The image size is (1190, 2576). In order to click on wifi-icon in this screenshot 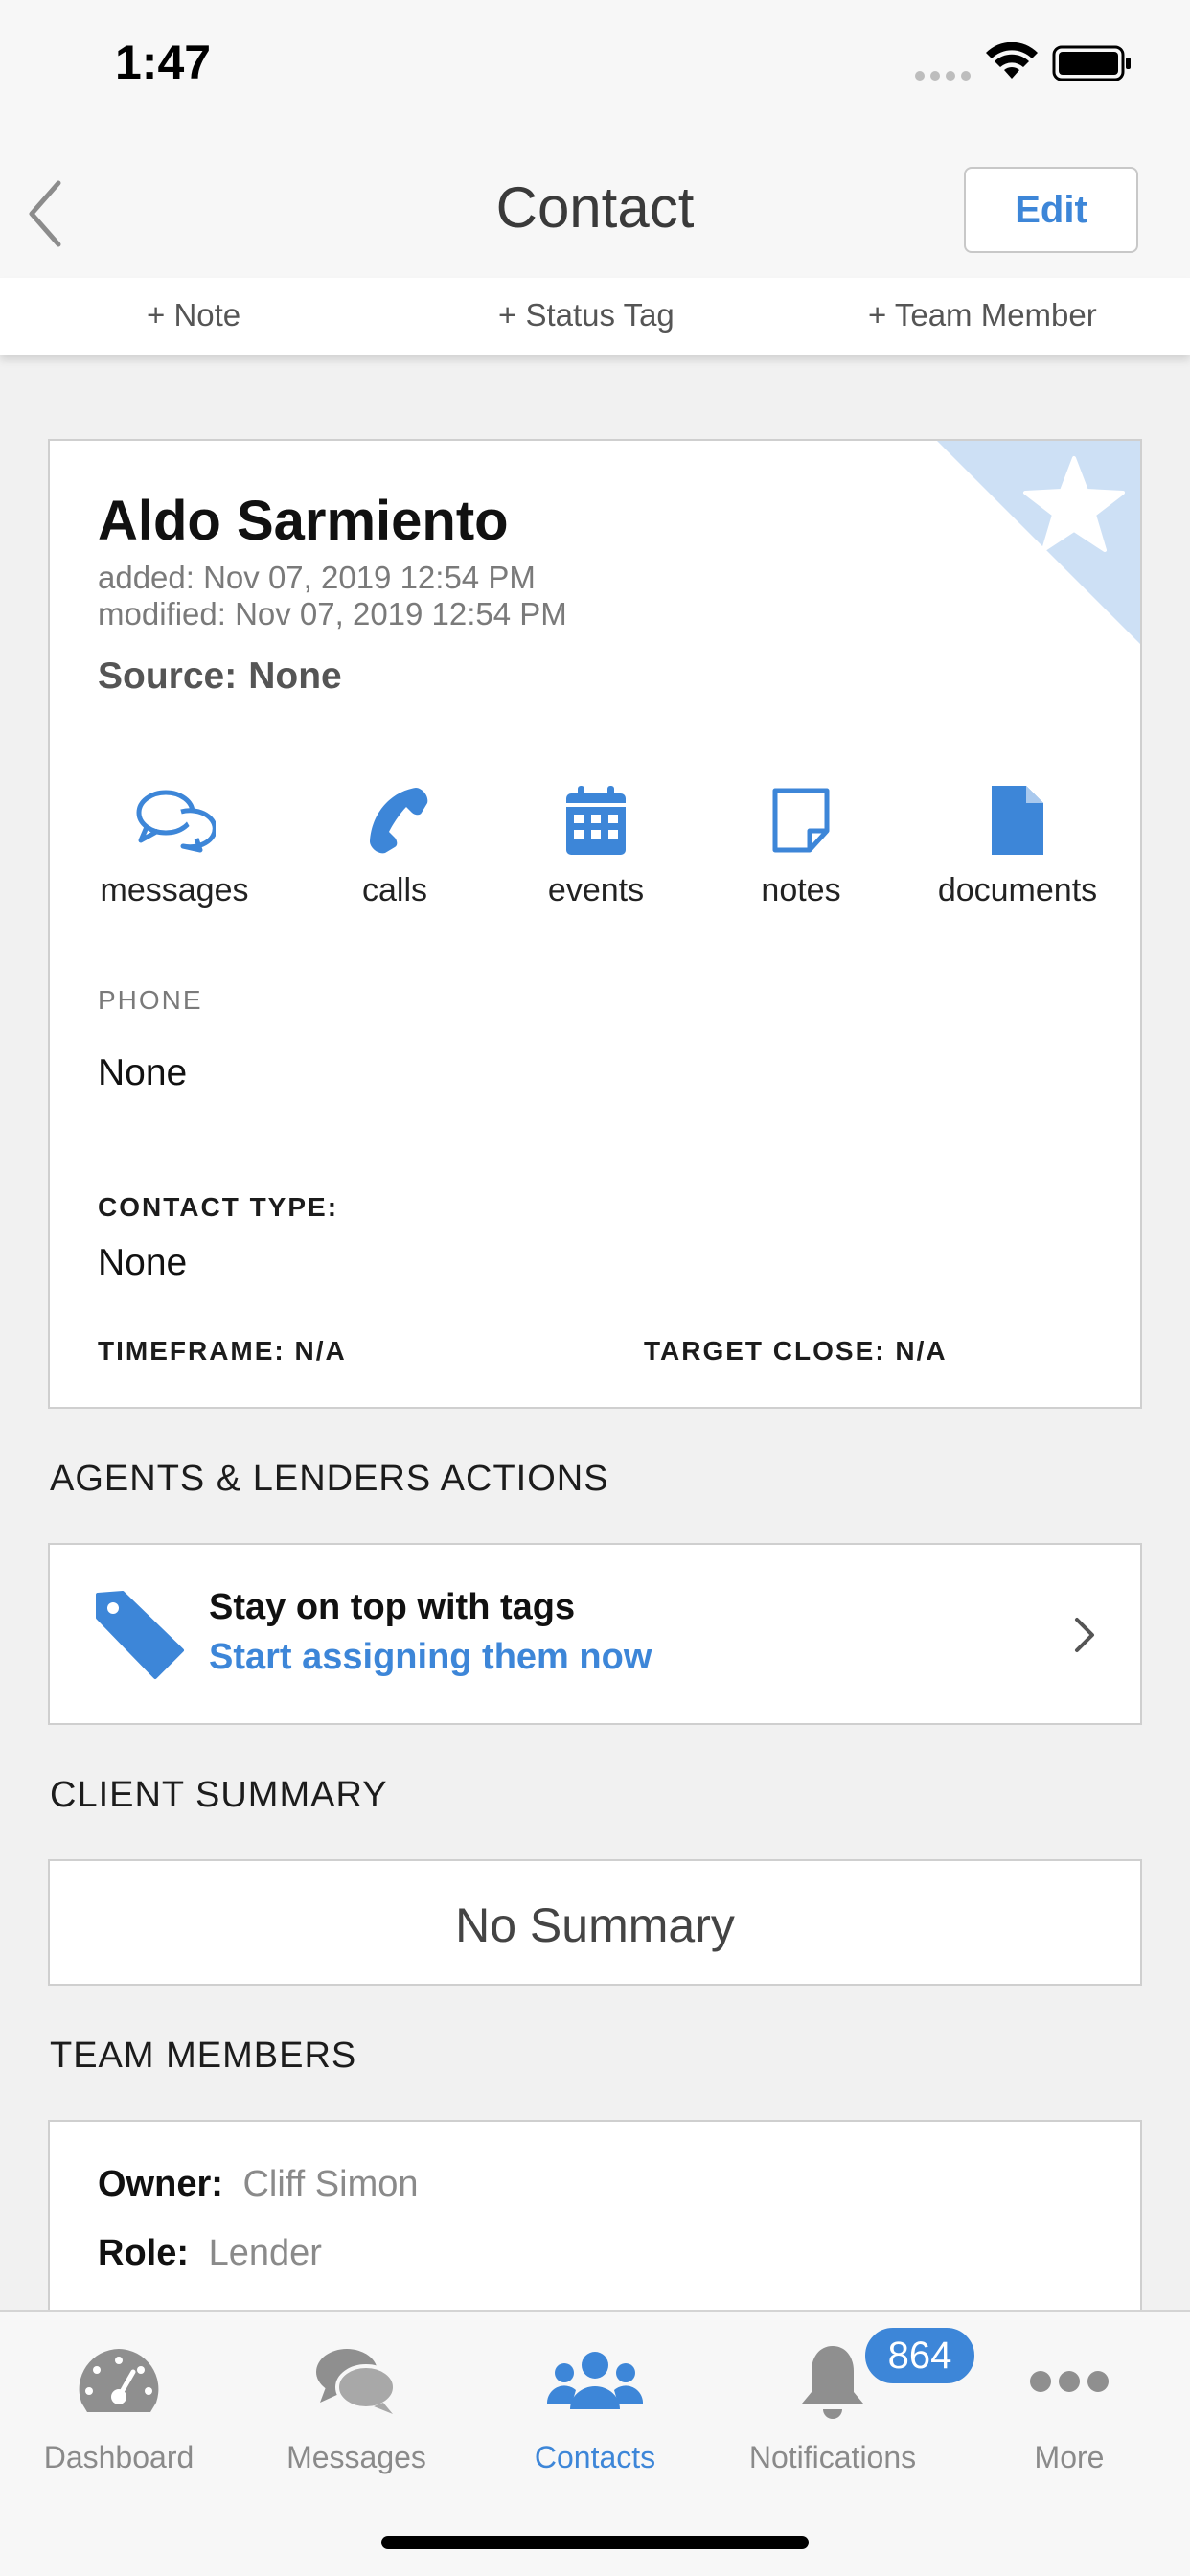, I will do `click(1012, 60)`.